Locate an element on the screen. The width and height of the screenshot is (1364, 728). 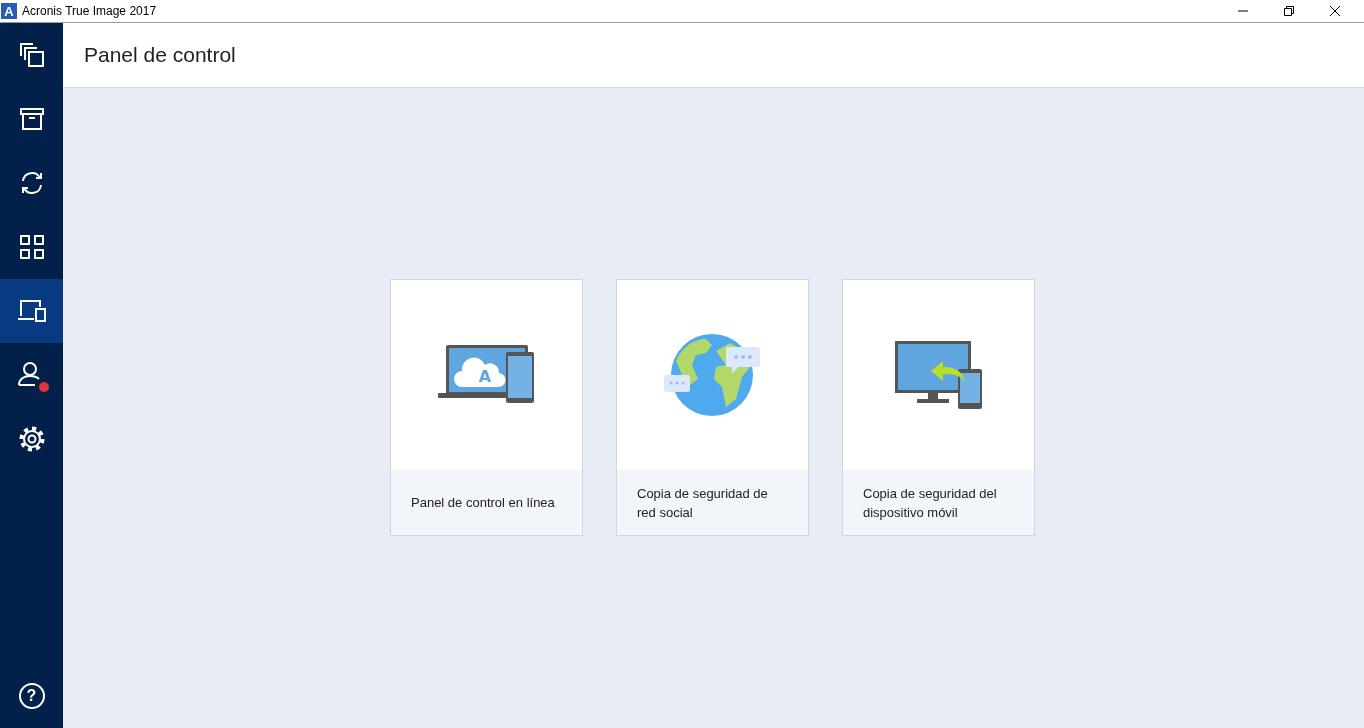
grid-icon is located at coordinates (31, 247).